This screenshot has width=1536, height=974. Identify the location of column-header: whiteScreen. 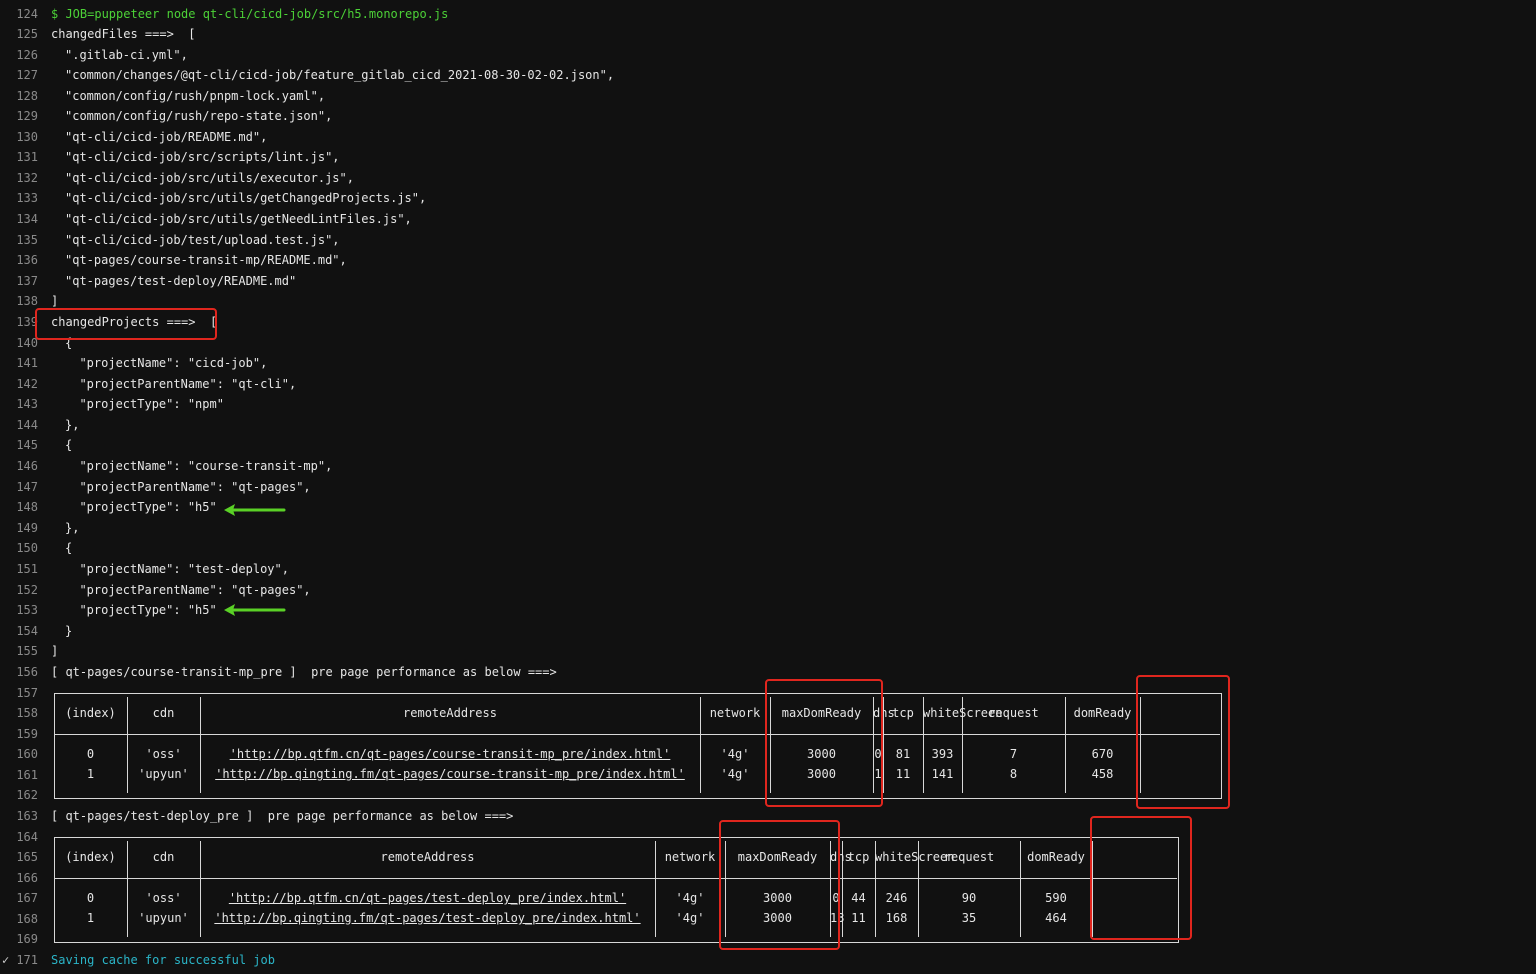
(963, 713).